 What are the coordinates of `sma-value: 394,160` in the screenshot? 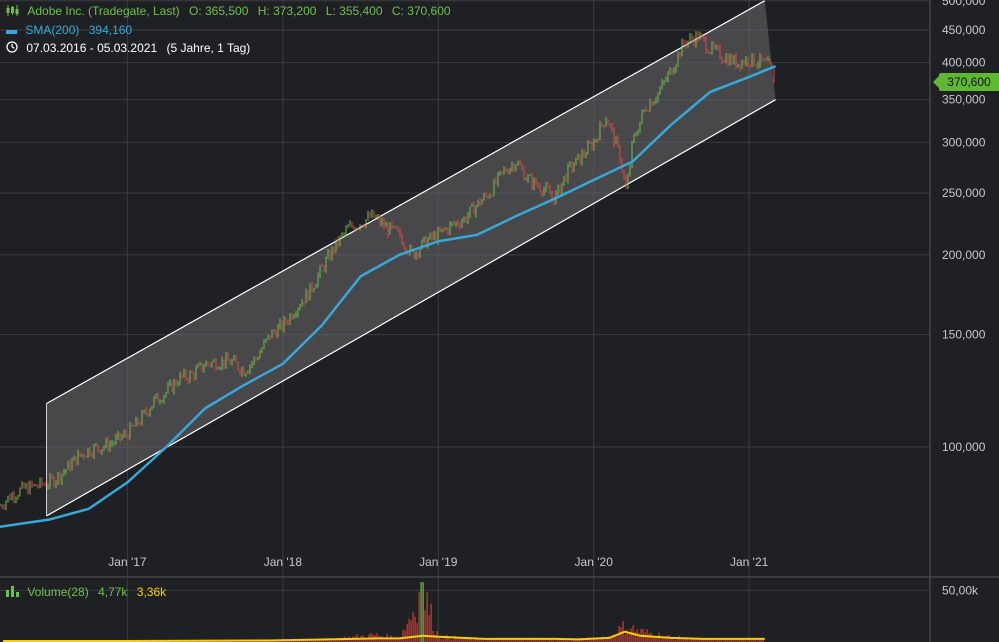 It's located at (110, 30).